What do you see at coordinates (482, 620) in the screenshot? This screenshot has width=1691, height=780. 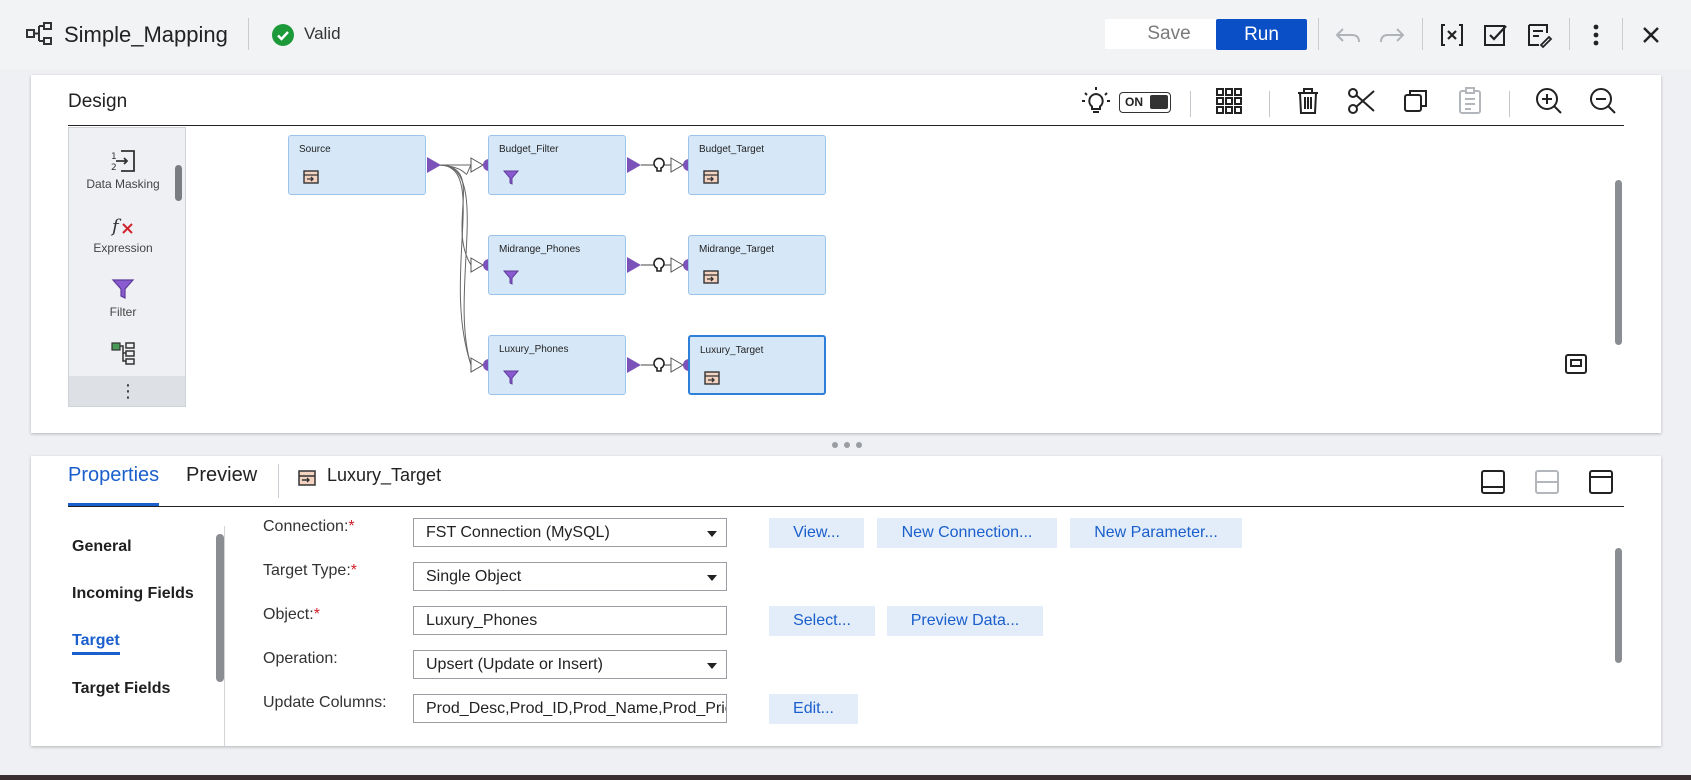 I see `object-value: Luxury_Phones` at bounding box center [482, 620].